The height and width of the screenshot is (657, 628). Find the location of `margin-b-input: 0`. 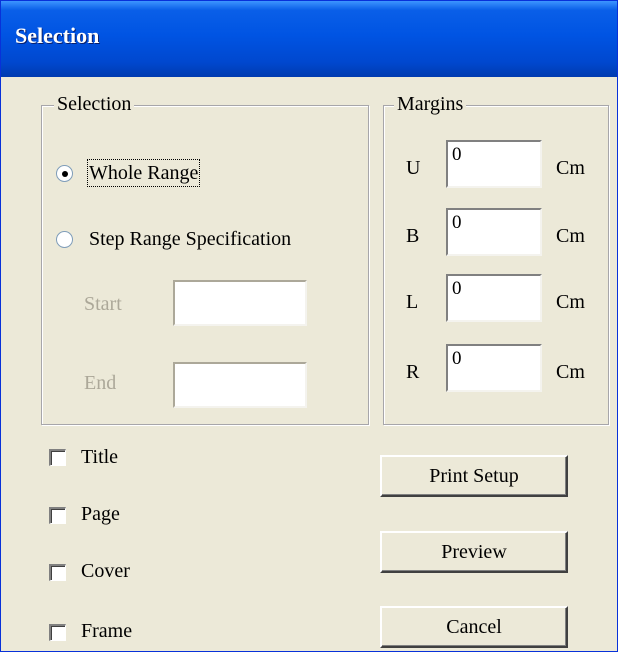

margin-b-input: 0 is located at coordinates (494, 232).